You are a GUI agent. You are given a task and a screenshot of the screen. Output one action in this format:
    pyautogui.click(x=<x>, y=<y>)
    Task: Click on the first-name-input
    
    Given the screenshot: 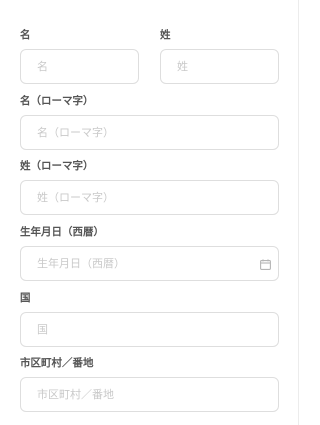 What is the action you would take?
    pyautogui.click(x=79, y=66)
    